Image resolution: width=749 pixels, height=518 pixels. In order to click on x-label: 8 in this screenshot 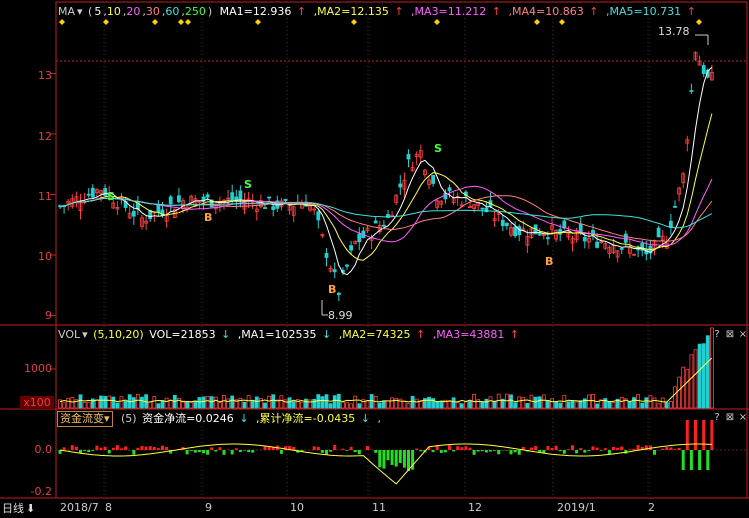, I will do `click(108, 507)`.